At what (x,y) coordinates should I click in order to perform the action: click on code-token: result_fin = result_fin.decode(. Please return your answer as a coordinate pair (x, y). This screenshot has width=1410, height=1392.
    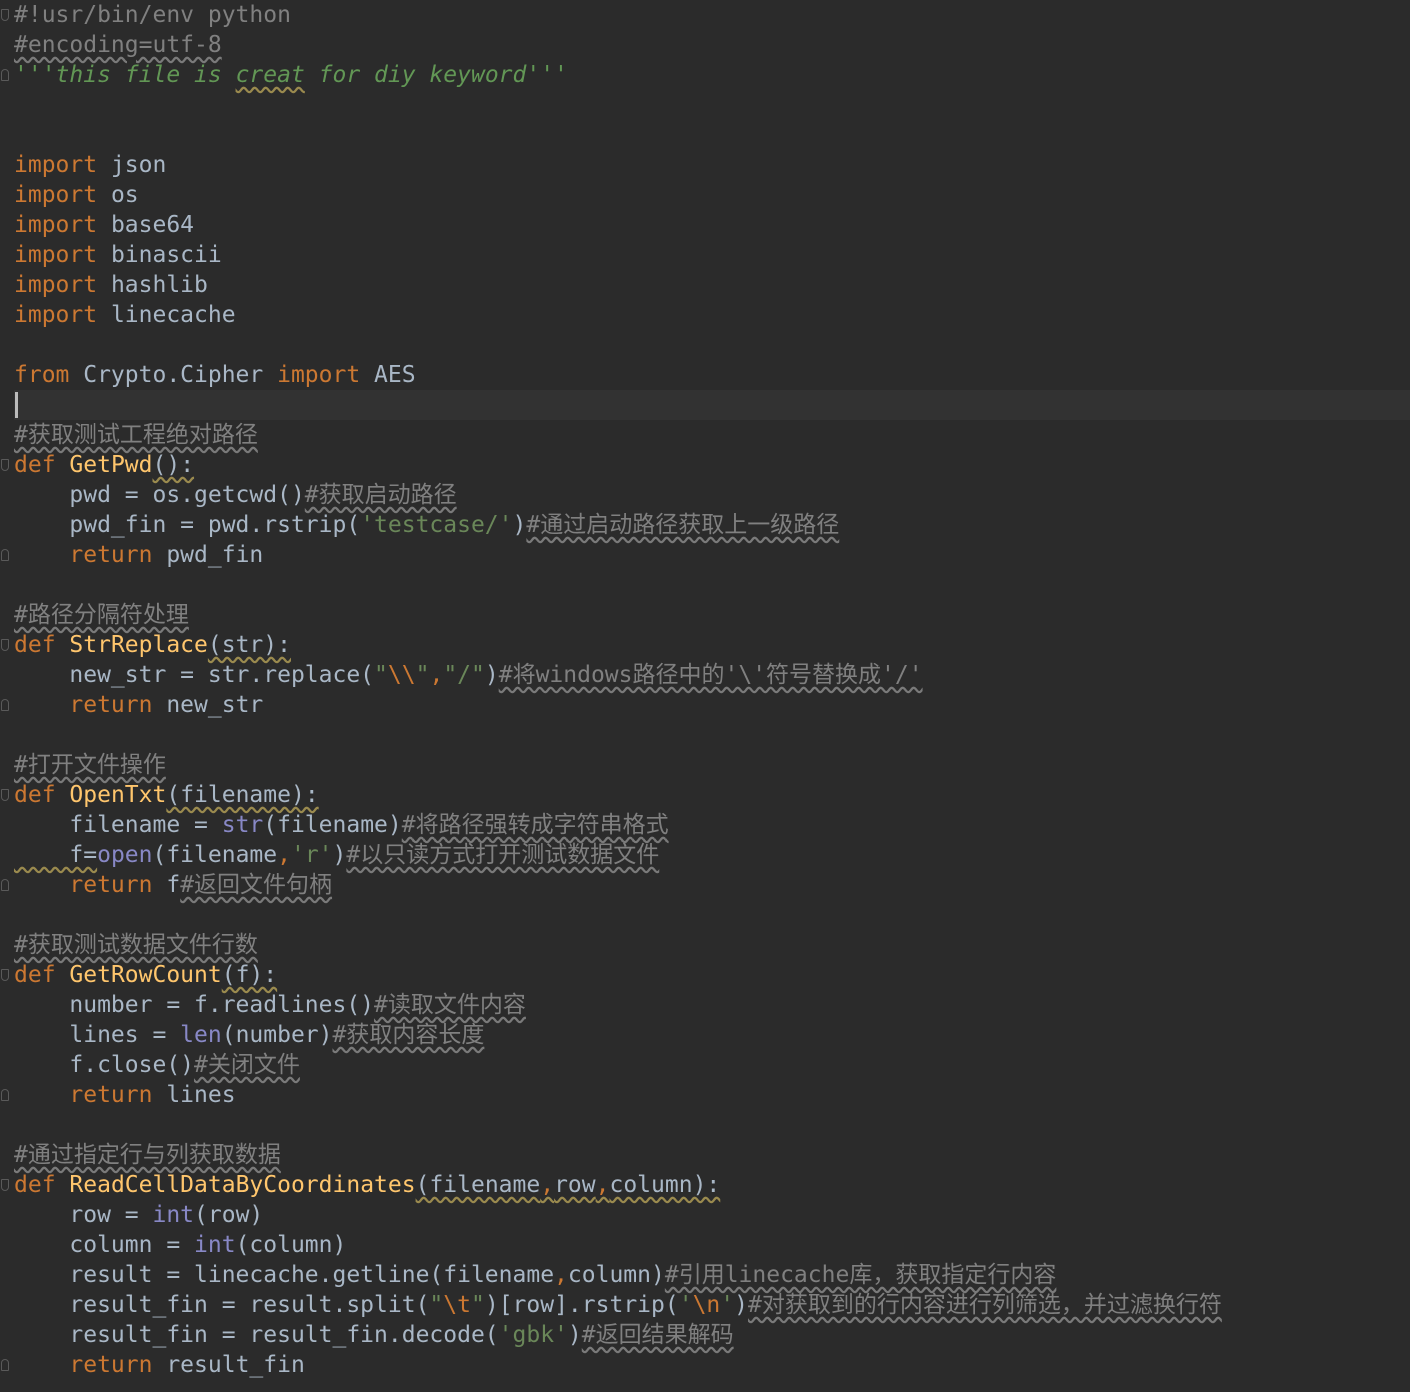
    Looking at the image, I should click on (256, 1335).